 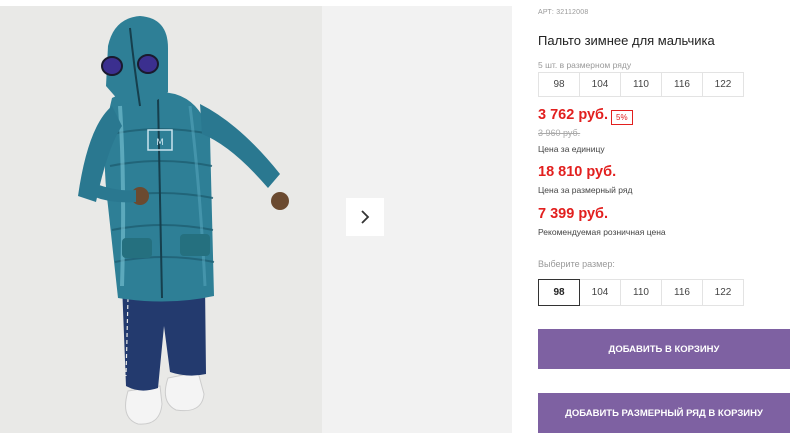 I want to click on old-price: 3 960 руб., so click(x=559, y=133).